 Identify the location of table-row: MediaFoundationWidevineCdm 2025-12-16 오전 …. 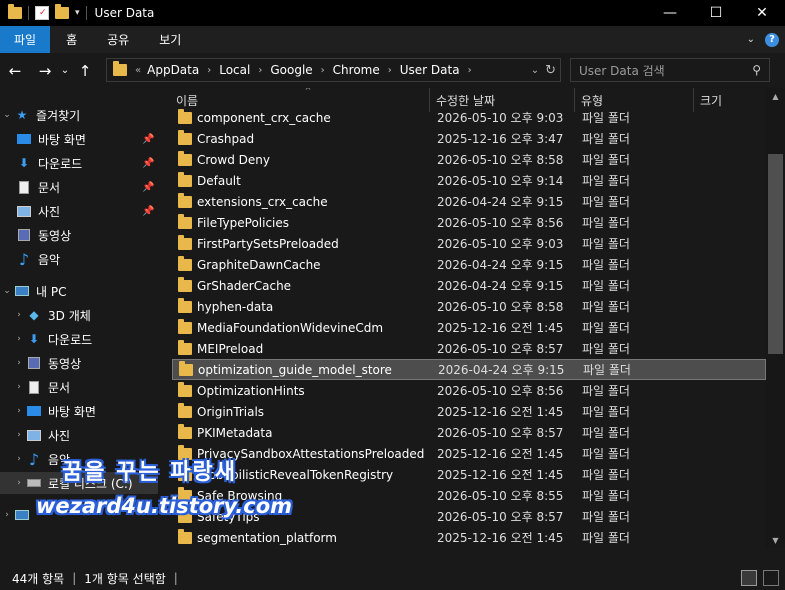
(469, 327).